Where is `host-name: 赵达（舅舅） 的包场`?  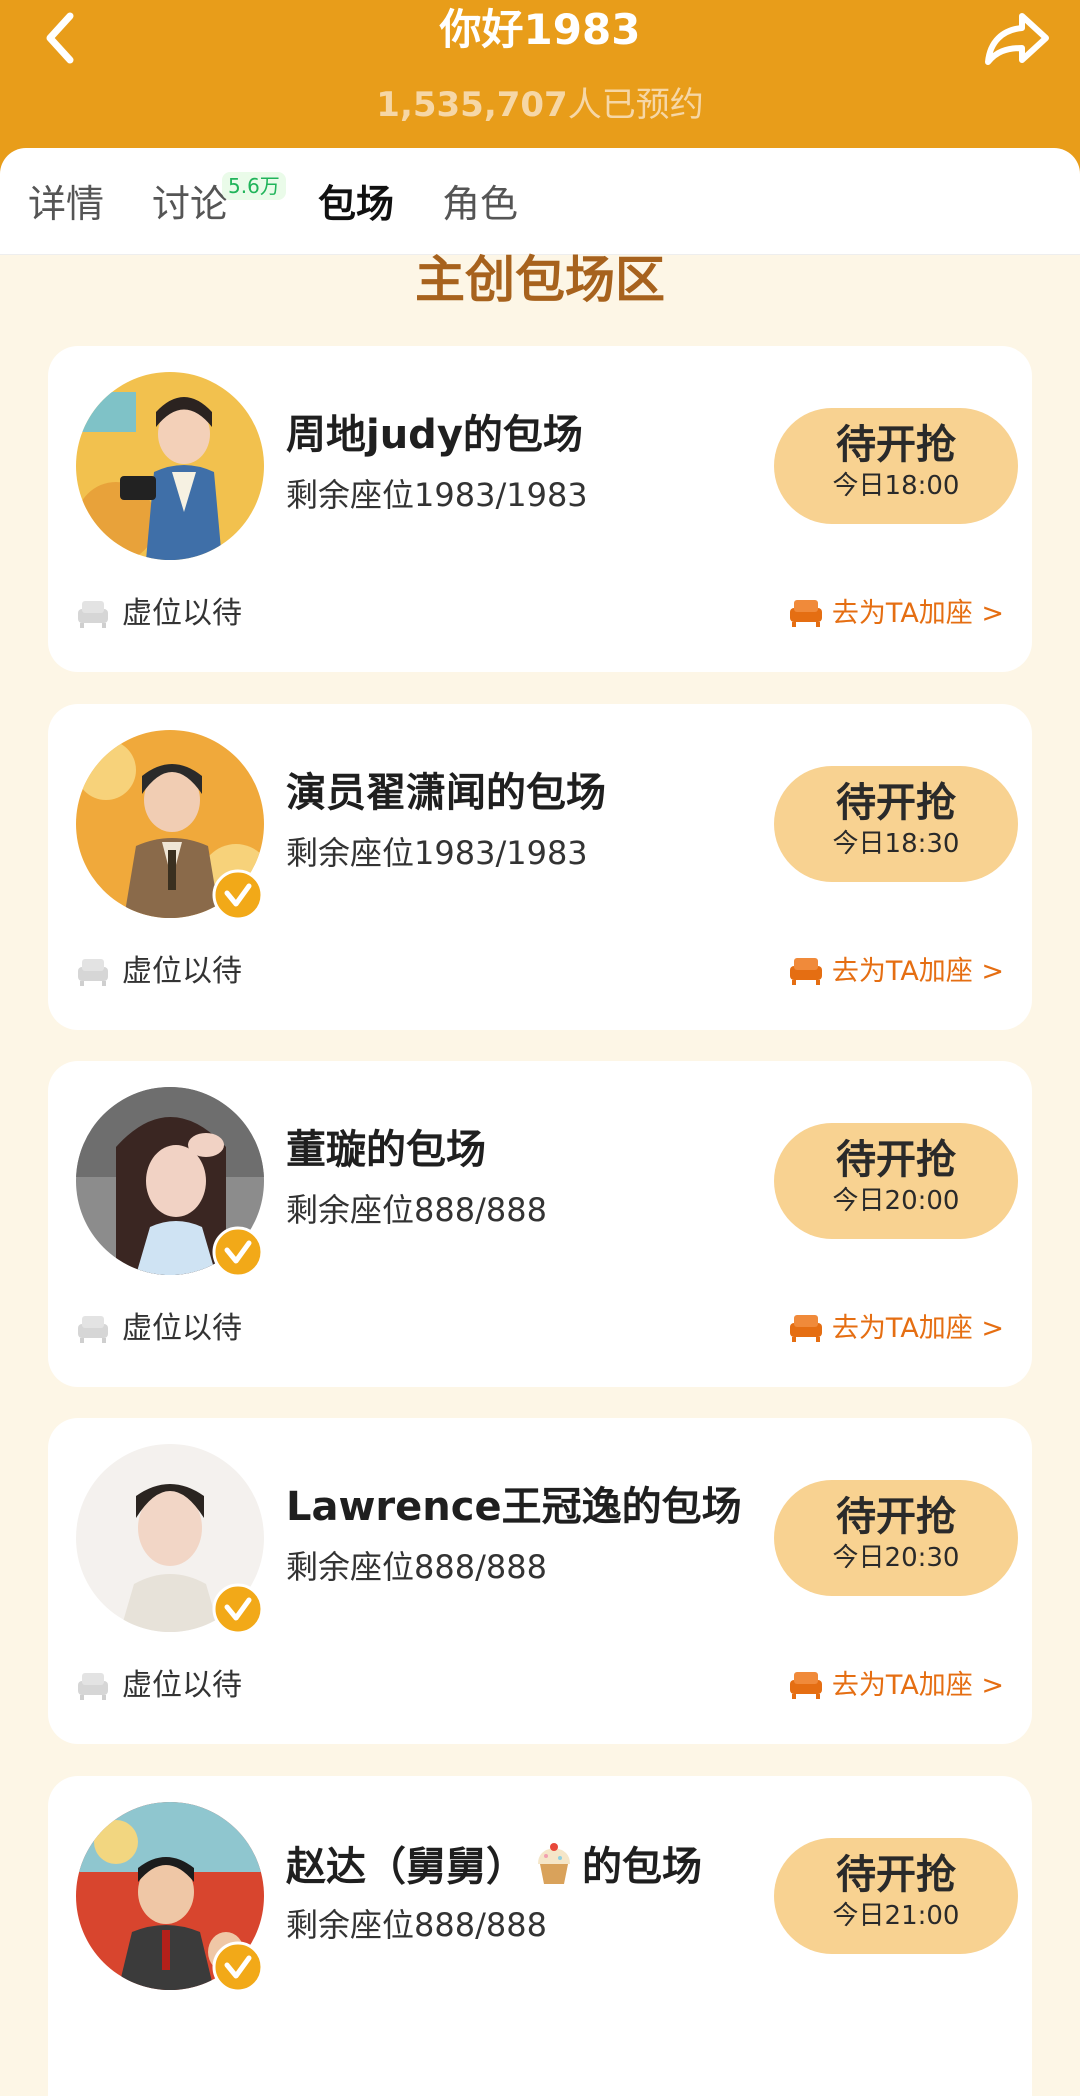
host-name: 赵达（舅舅） 的包场 is located at coordinates (494, 1866).